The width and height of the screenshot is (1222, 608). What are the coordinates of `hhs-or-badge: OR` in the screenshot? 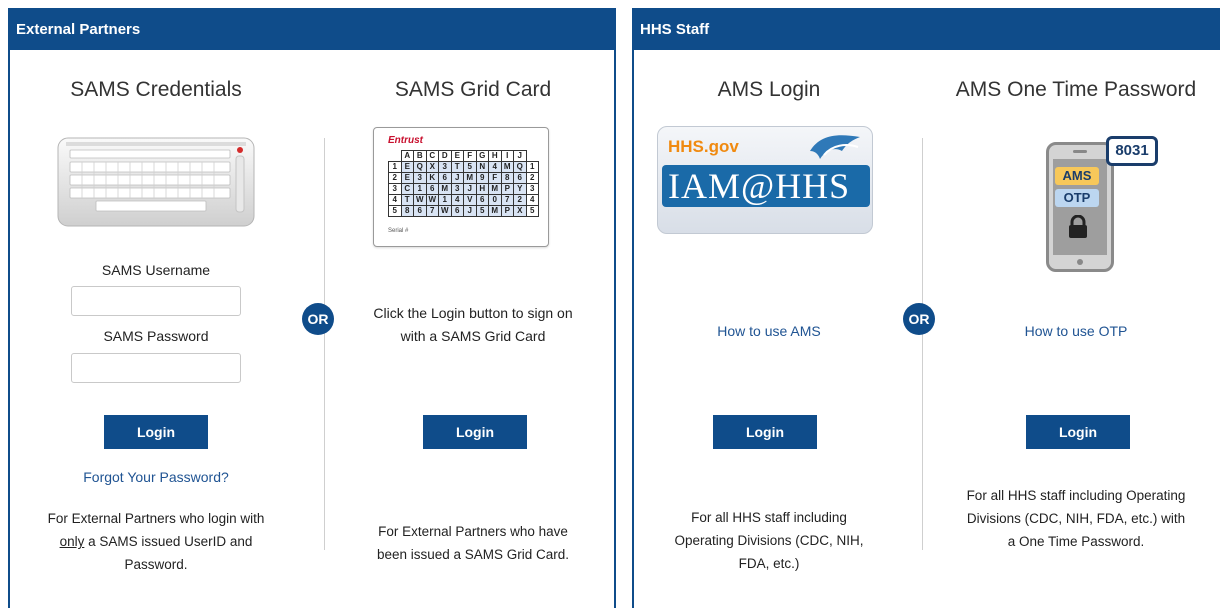 It's located at (919, 319).